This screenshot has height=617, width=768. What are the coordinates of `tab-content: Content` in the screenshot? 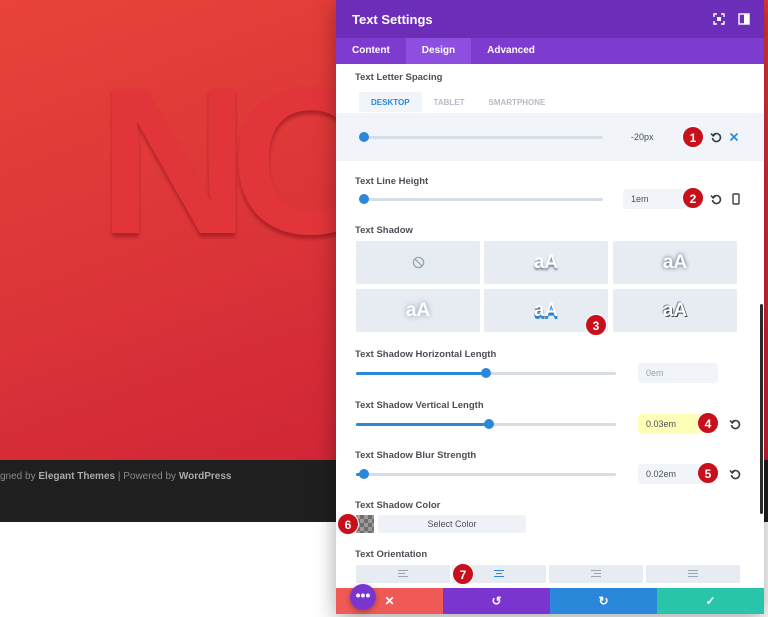 It's located at (371, 51).